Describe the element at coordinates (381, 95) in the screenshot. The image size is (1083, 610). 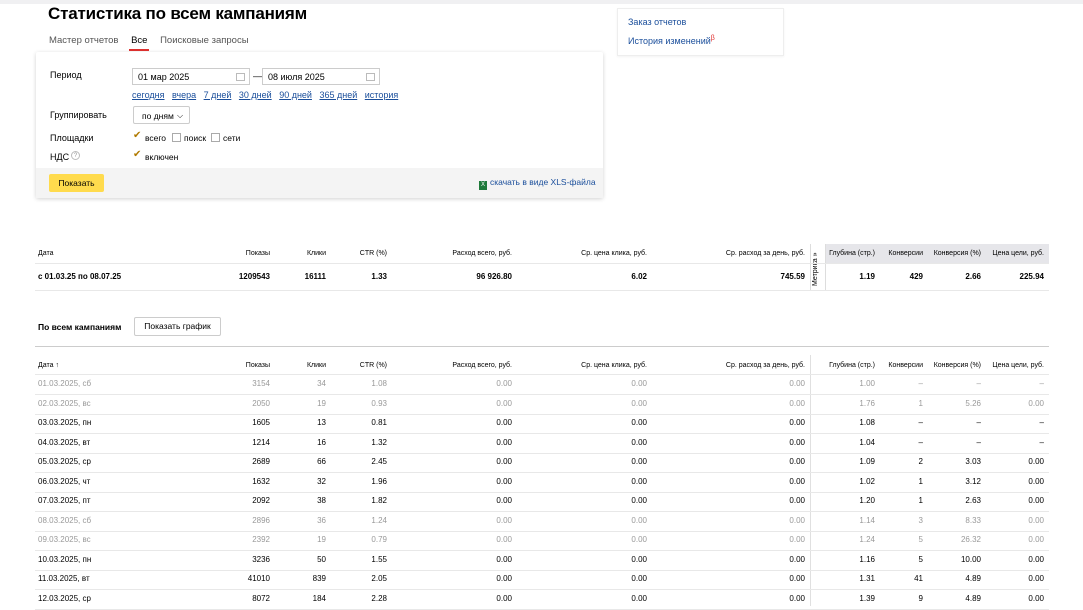
I see `range-history: история` at that location.